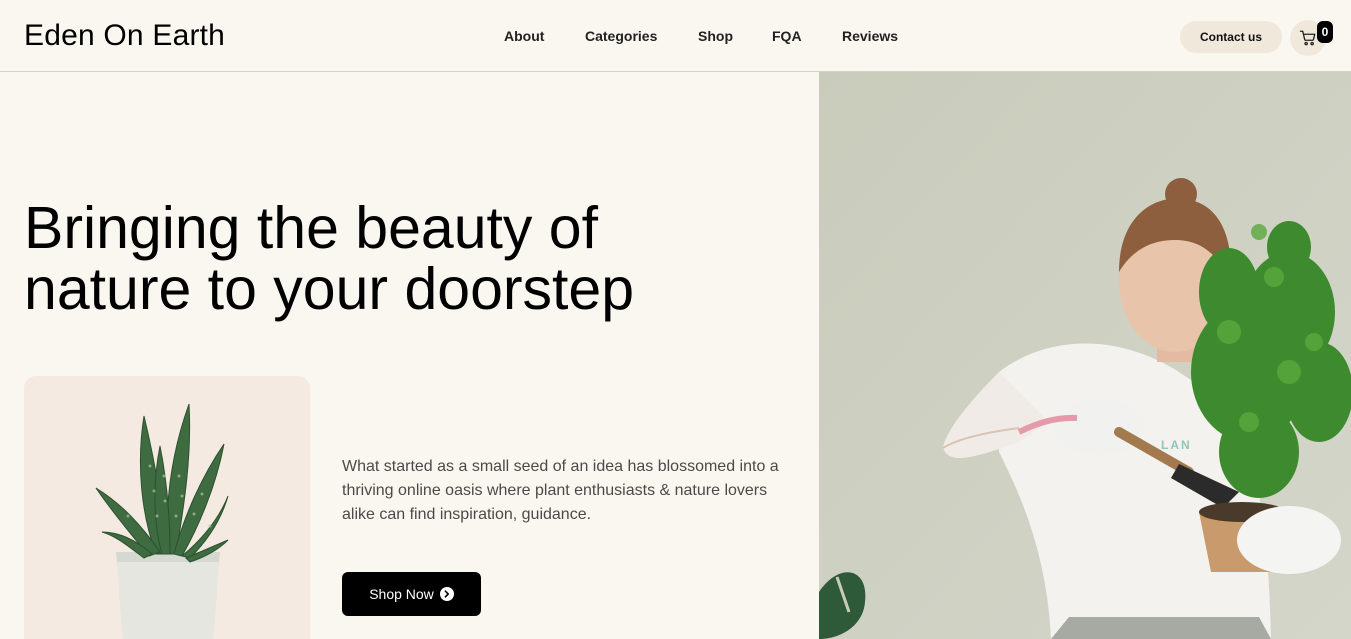  I want to click on chevron-right-circle-icon, so click(446, 594).